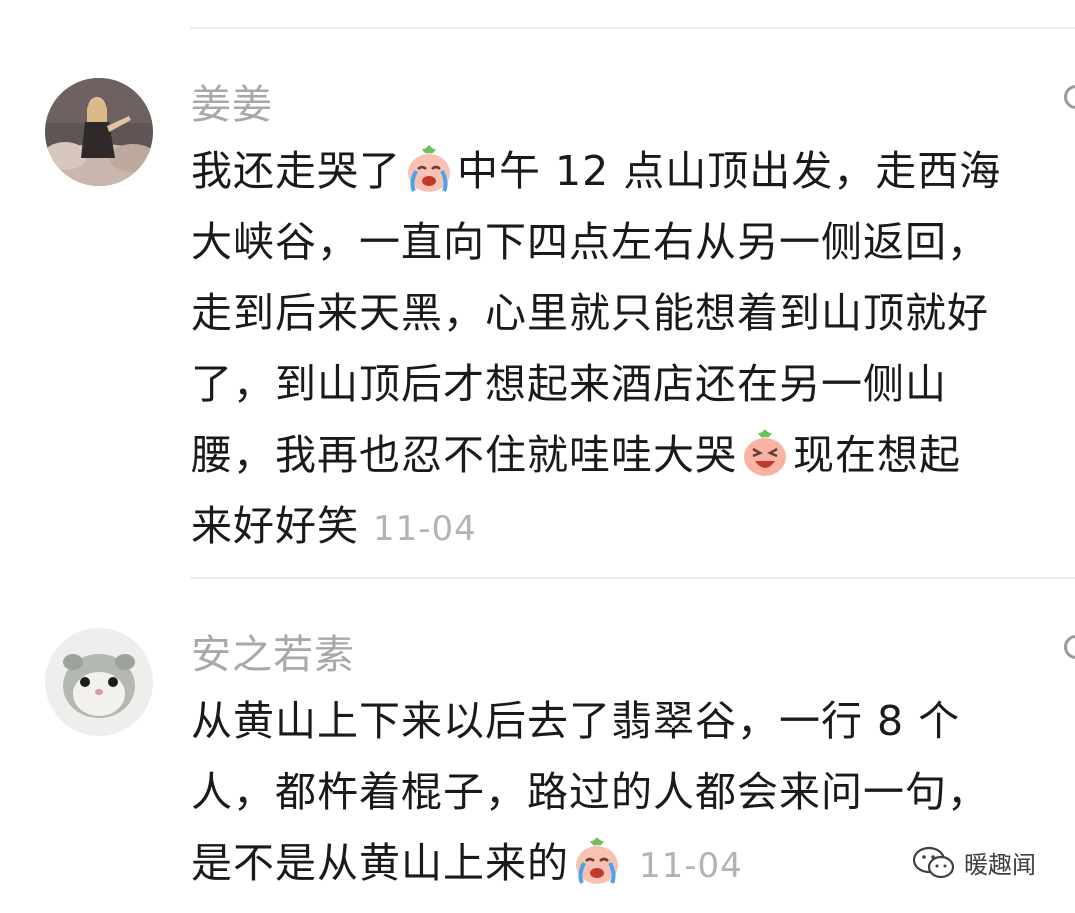 The image size is (1075, 913). What do you see at coordinates (1000, 865) in the screenshot?
I see `watermark-text: 暖趣闻` at bounding box center [1000, 865].